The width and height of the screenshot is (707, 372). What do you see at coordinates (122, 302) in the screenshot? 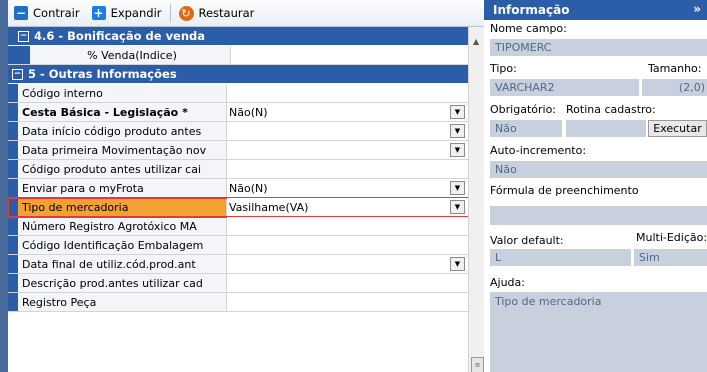
I see `property-name: Registro Peça` at bounding box center [122, 302].